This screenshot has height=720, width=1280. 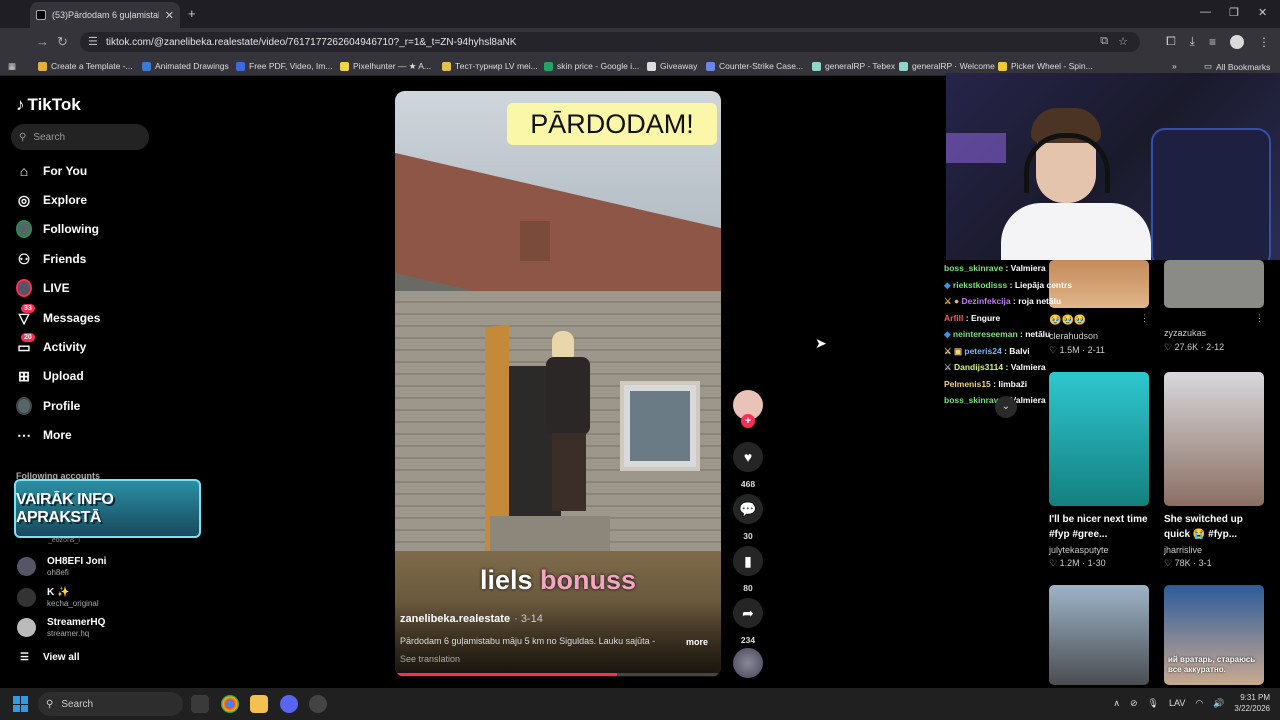 What do you see at coordinates (821, 343) in the screenshot?
I see `mouse-cursor-icon: ➤` at bounding box center [821, 343].